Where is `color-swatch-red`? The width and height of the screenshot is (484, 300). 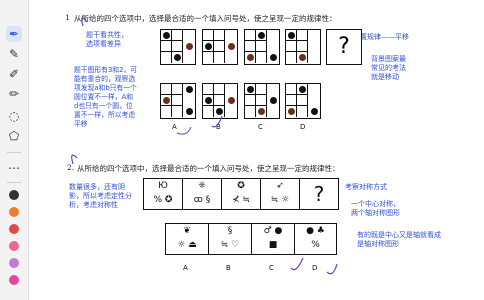
color-swatch-red is located at coordinates (14, 229).